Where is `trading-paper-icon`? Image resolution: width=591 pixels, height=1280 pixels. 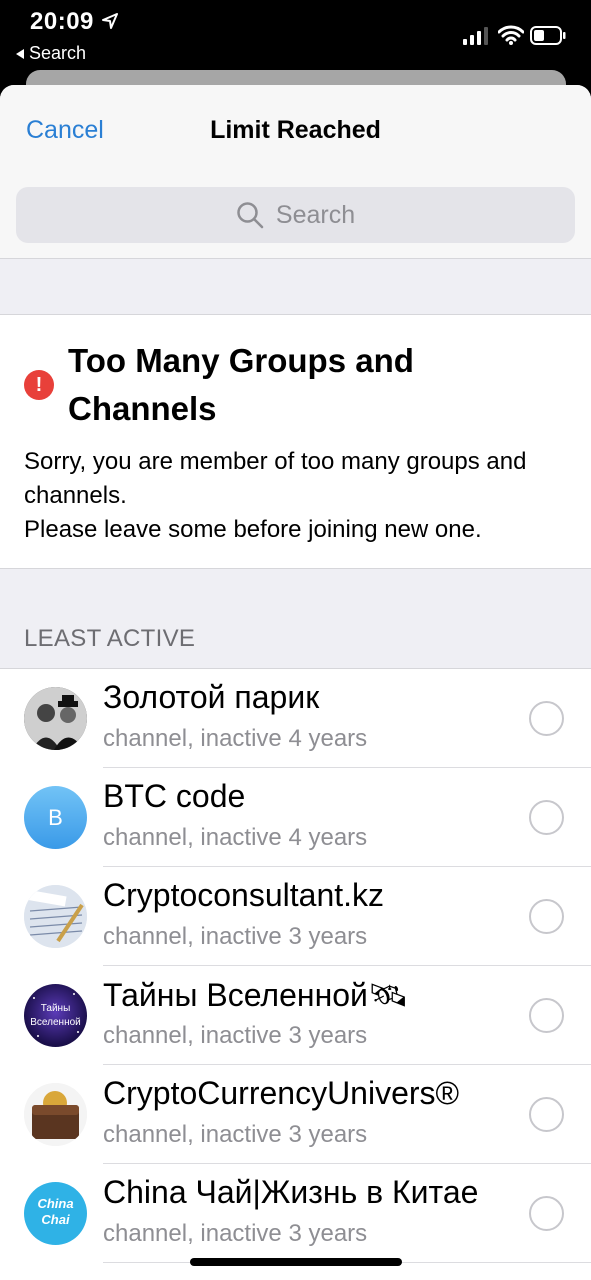 trading-paper-icon is located at coordinates (55, 916).